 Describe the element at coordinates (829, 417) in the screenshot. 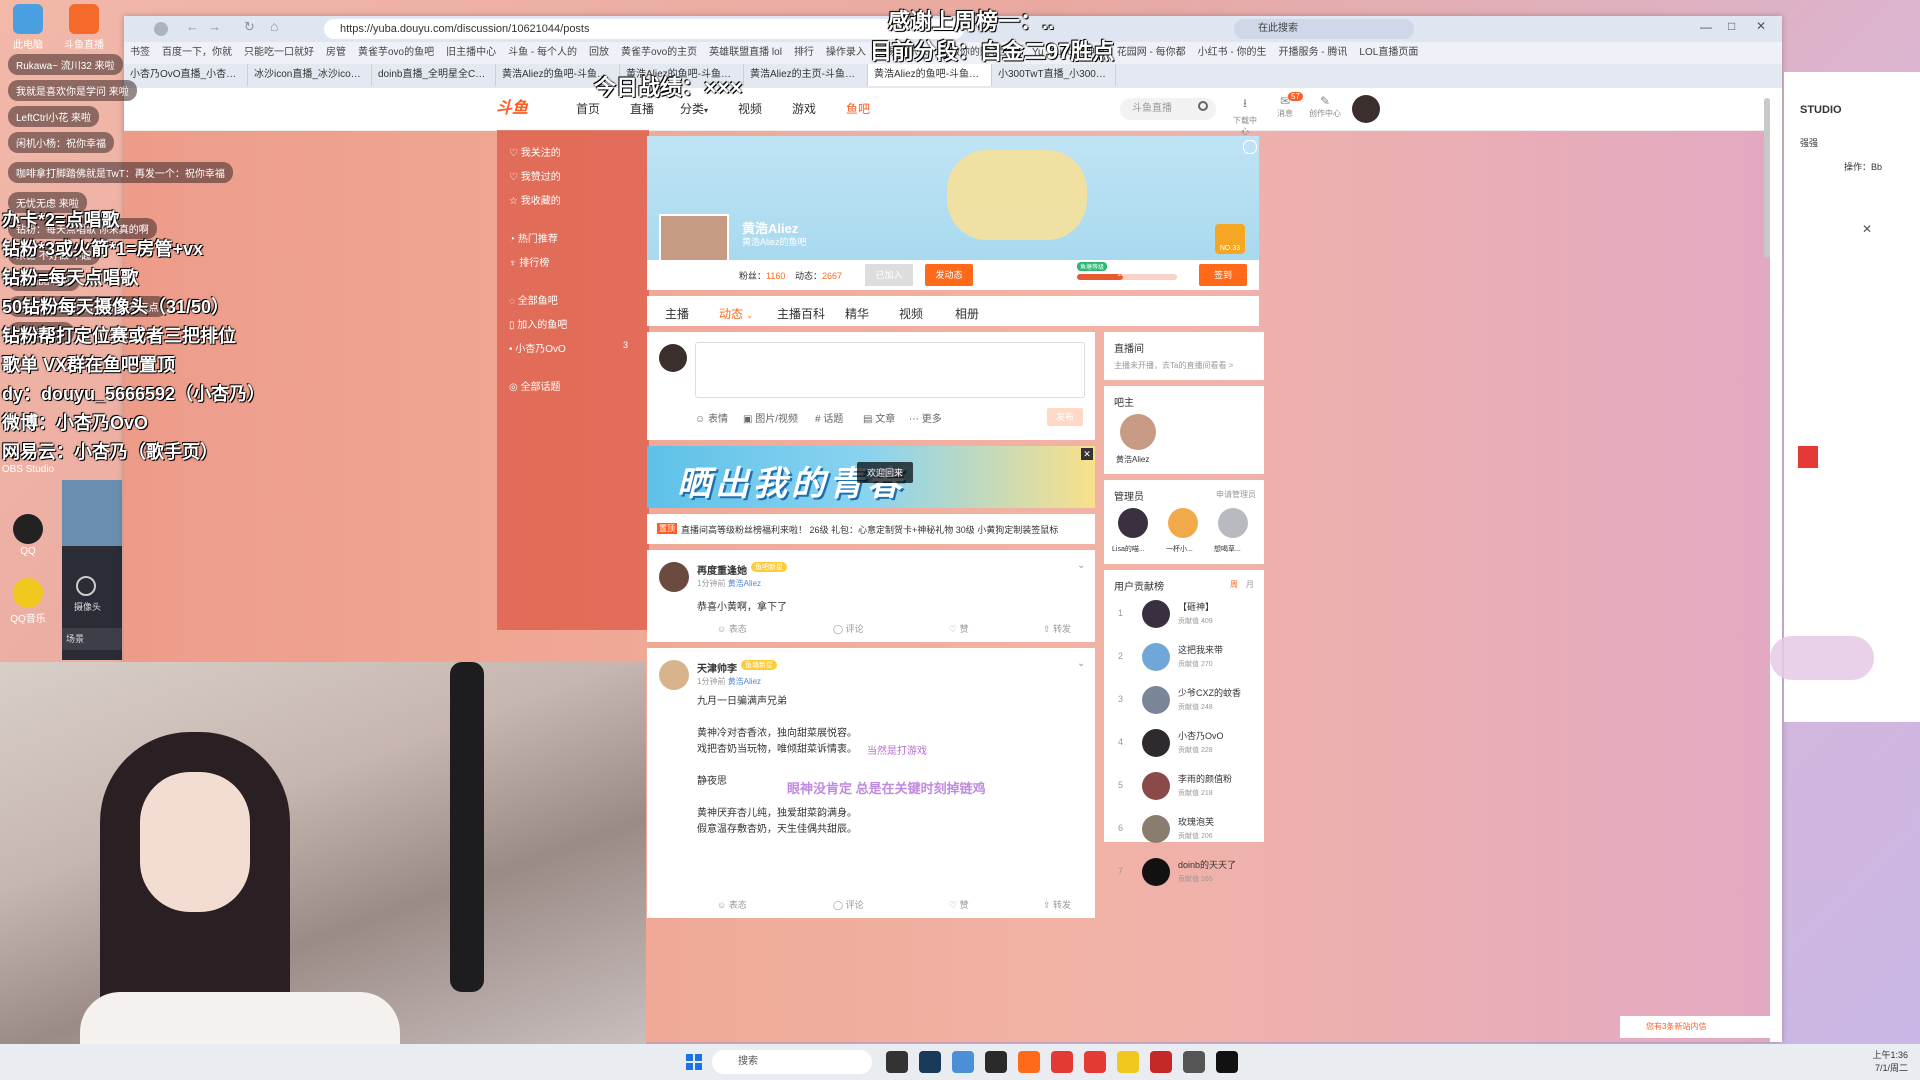

I see `tool-topic: # 话题` at that location.